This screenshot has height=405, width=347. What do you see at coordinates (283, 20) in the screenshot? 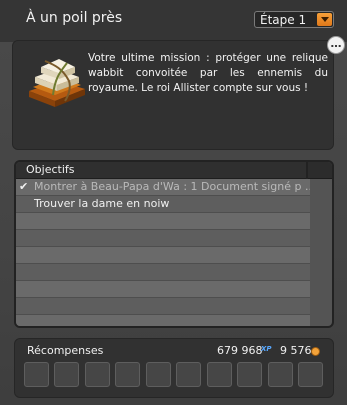
I see `step-dropdown-value: Étape 1` at bounding box center [283, 20].